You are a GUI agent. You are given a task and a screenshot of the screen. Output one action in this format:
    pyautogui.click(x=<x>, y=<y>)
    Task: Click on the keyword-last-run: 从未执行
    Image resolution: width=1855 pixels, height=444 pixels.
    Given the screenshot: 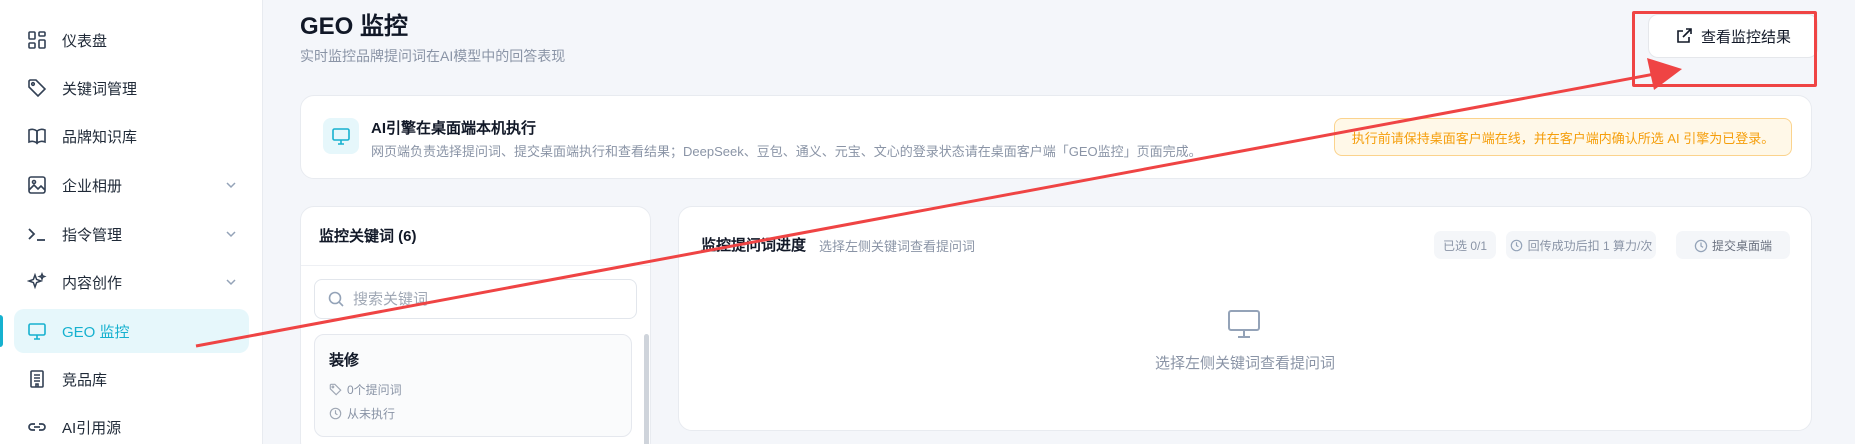 What is the action you would take?
    pyautogui.click(x=362, y=413)
    